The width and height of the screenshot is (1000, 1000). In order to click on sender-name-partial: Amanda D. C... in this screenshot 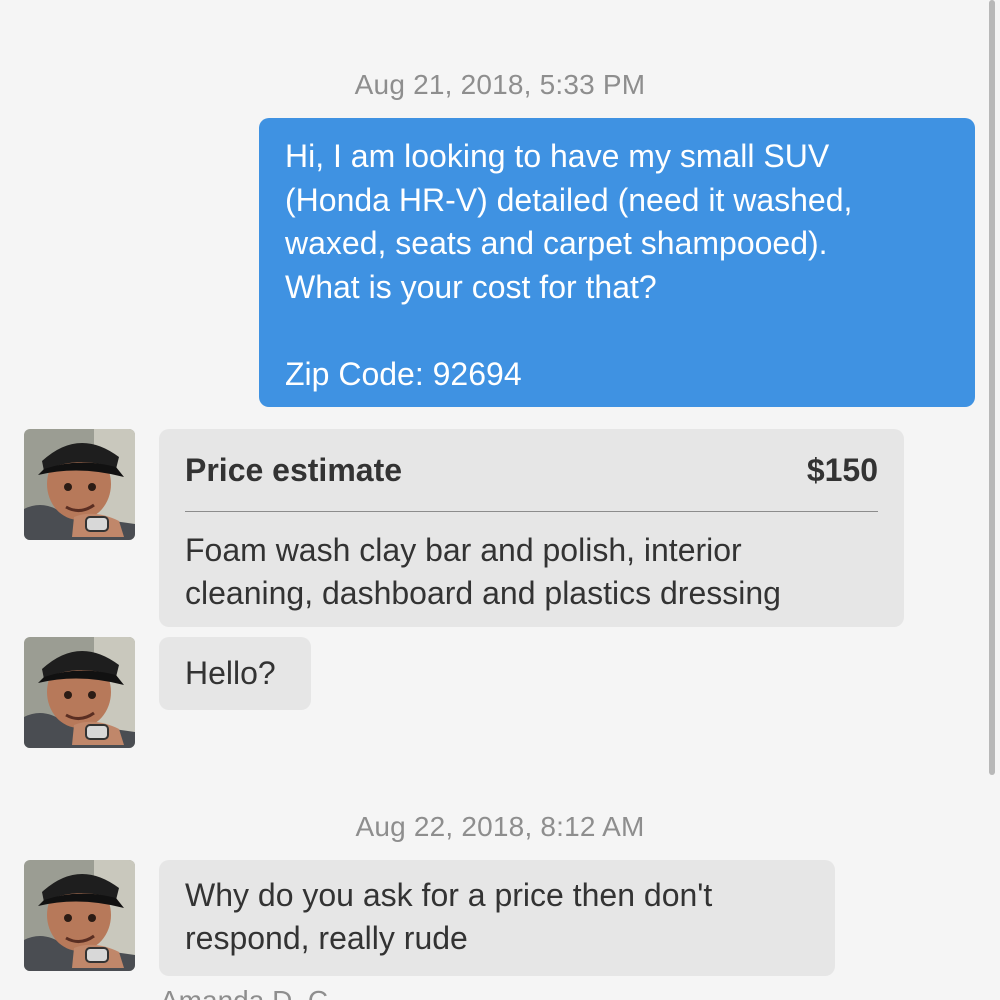, I will do `click(255, 992)`.